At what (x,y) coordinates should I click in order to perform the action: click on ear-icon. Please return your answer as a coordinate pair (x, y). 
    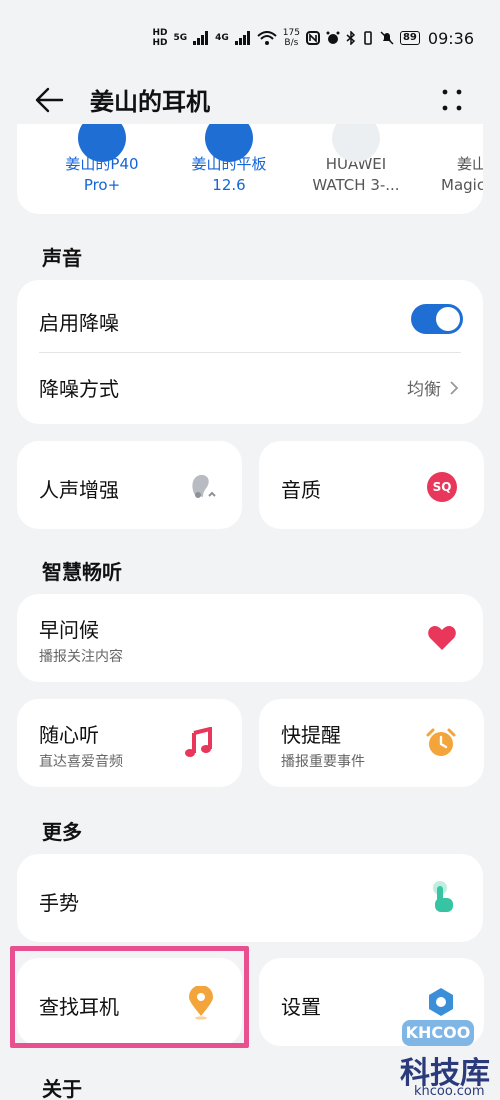
    Looking at the image, I should click on (204, 486).